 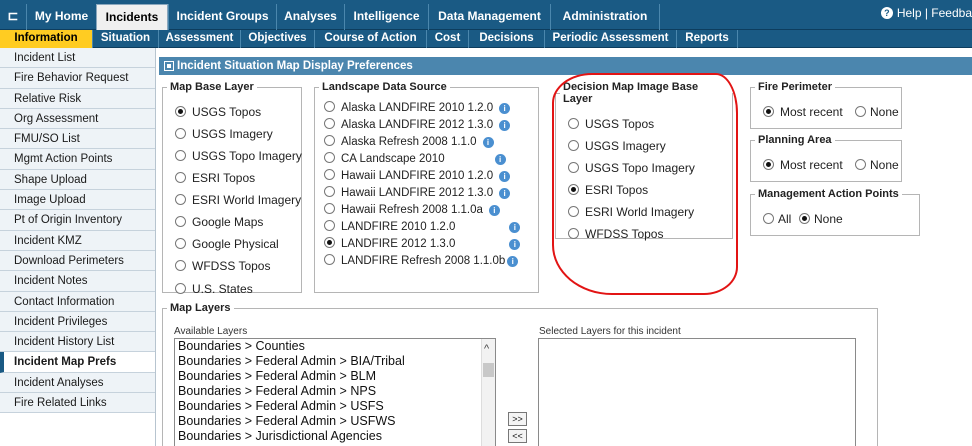 I want to click on scroll-up-icon: ^, so click(x=486, y=349).